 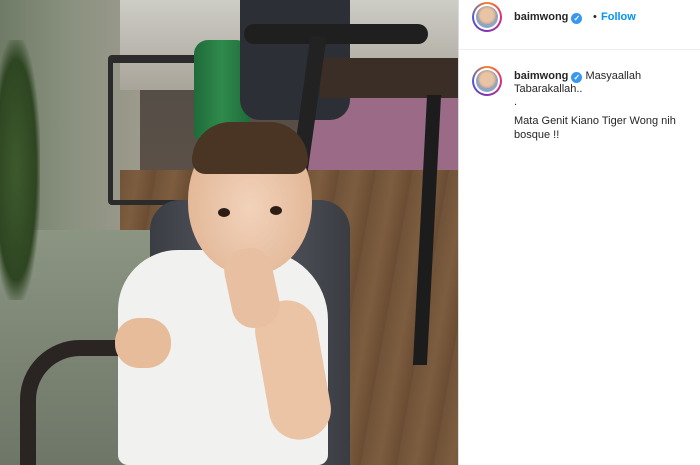 What do you see at coordinates (276, 210) in the screenshot?
I see `child-eye-right` at bounding box center [276, 210].